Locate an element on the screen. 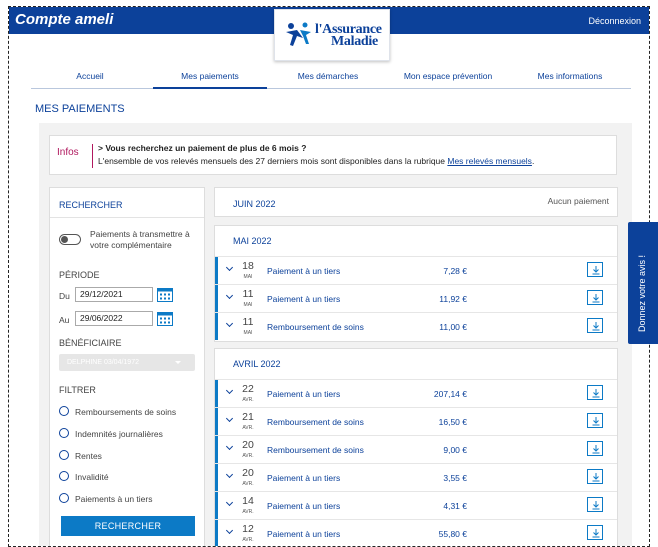 The image size is (658, 547). logout-link: Déconnexion is located at coordinates (614, 21).